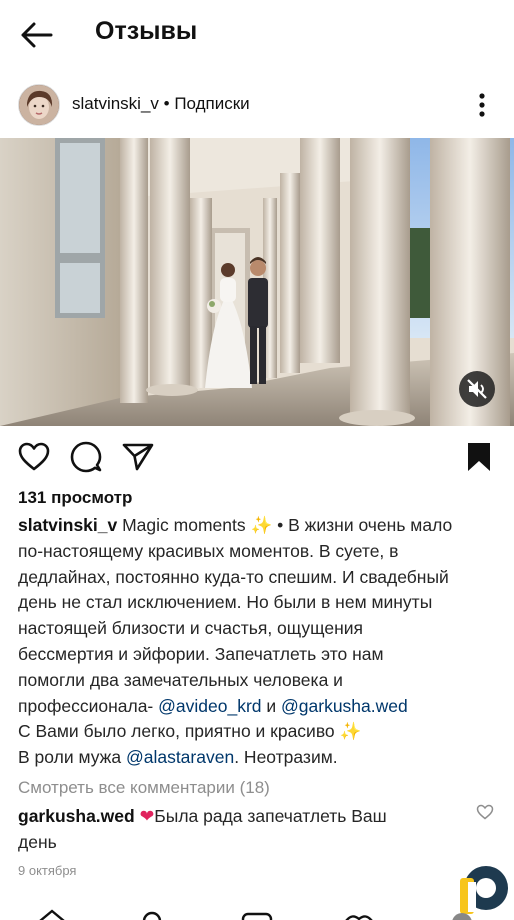 This screenshot has width=514, height=920. Describe the element at coordinates (190, 628) in the screenshot. I see `caption-line: настоящей близости и счастья, ощущения` at that location.